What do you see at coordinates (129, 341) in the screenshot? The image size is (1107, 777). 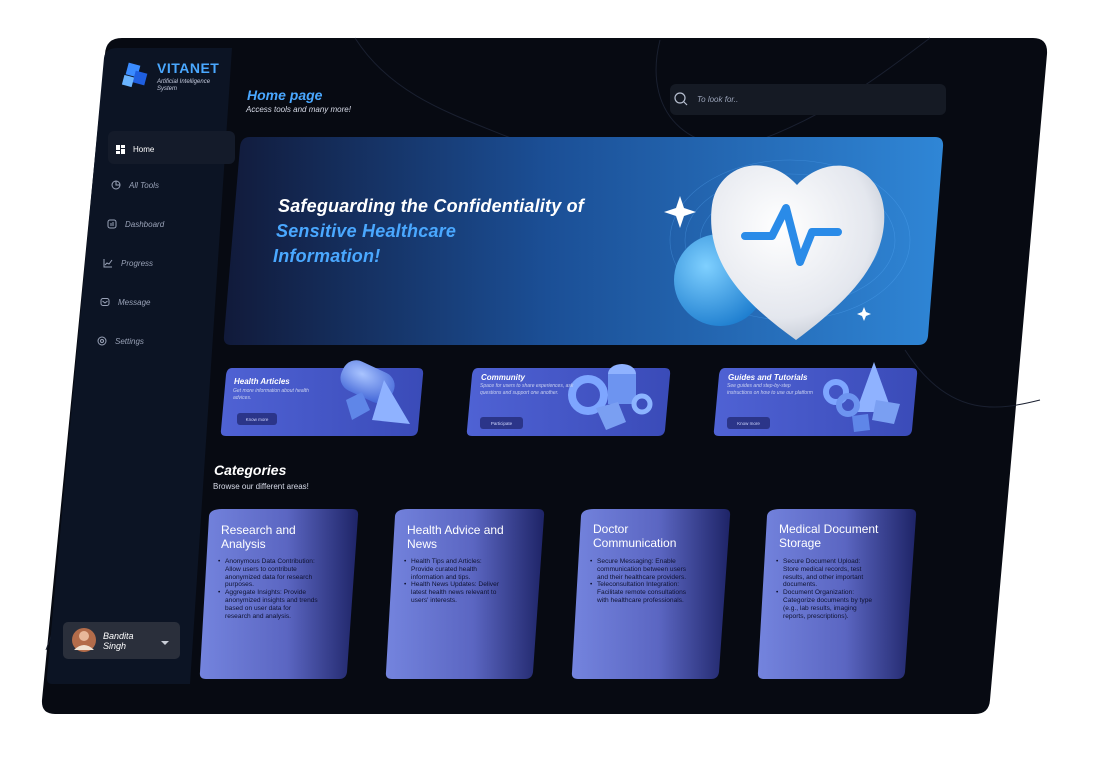 I see `sidebar-item-label: Settings` at bounding box center [129, 341].